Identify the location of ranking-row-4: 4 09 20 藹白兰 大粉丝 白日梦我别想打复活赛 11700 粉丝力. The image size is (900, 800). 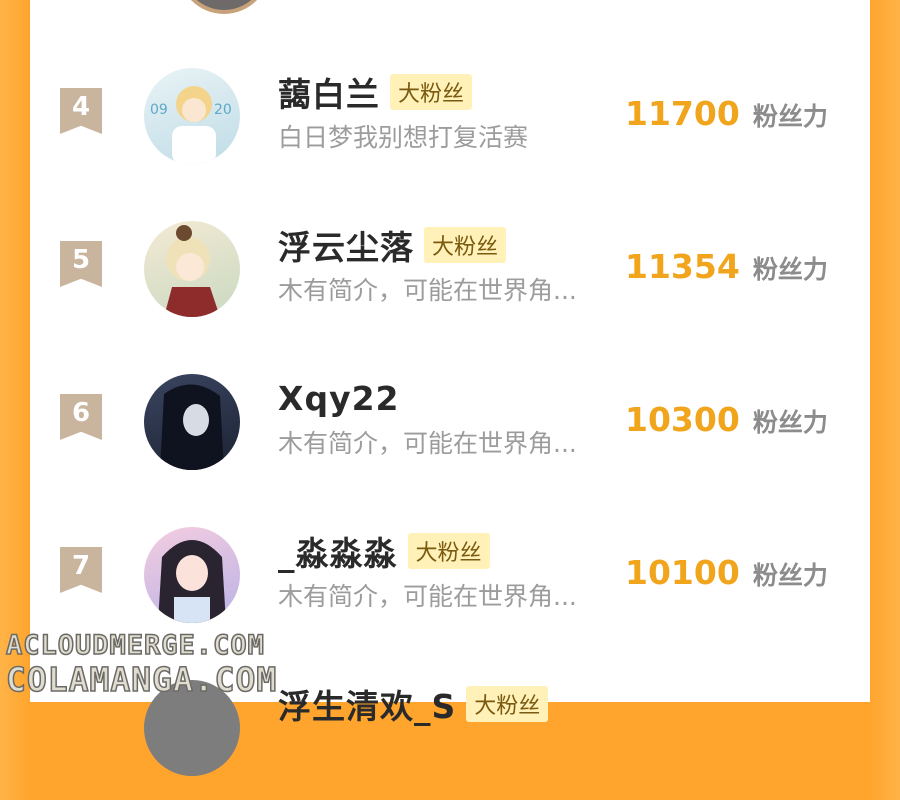
(450, 128).